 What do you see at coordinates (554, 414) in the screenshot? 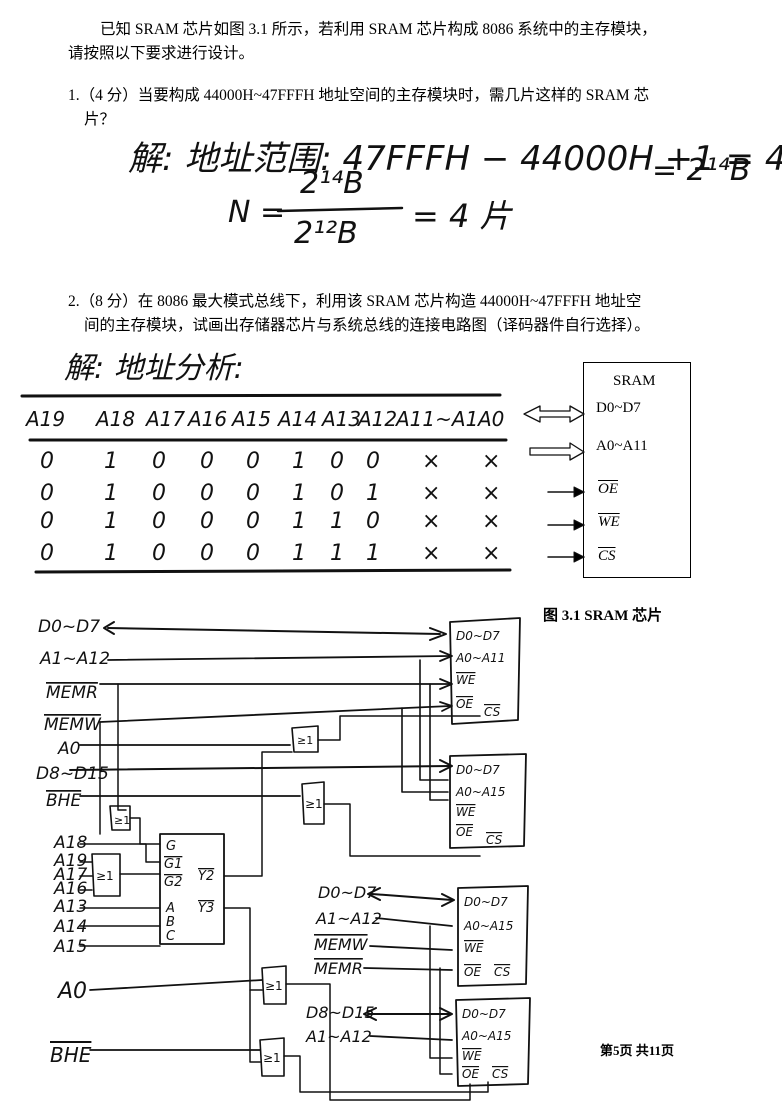
I see `data-bus-bidirectional-arrow-icon` at bounding box center [554, 414].